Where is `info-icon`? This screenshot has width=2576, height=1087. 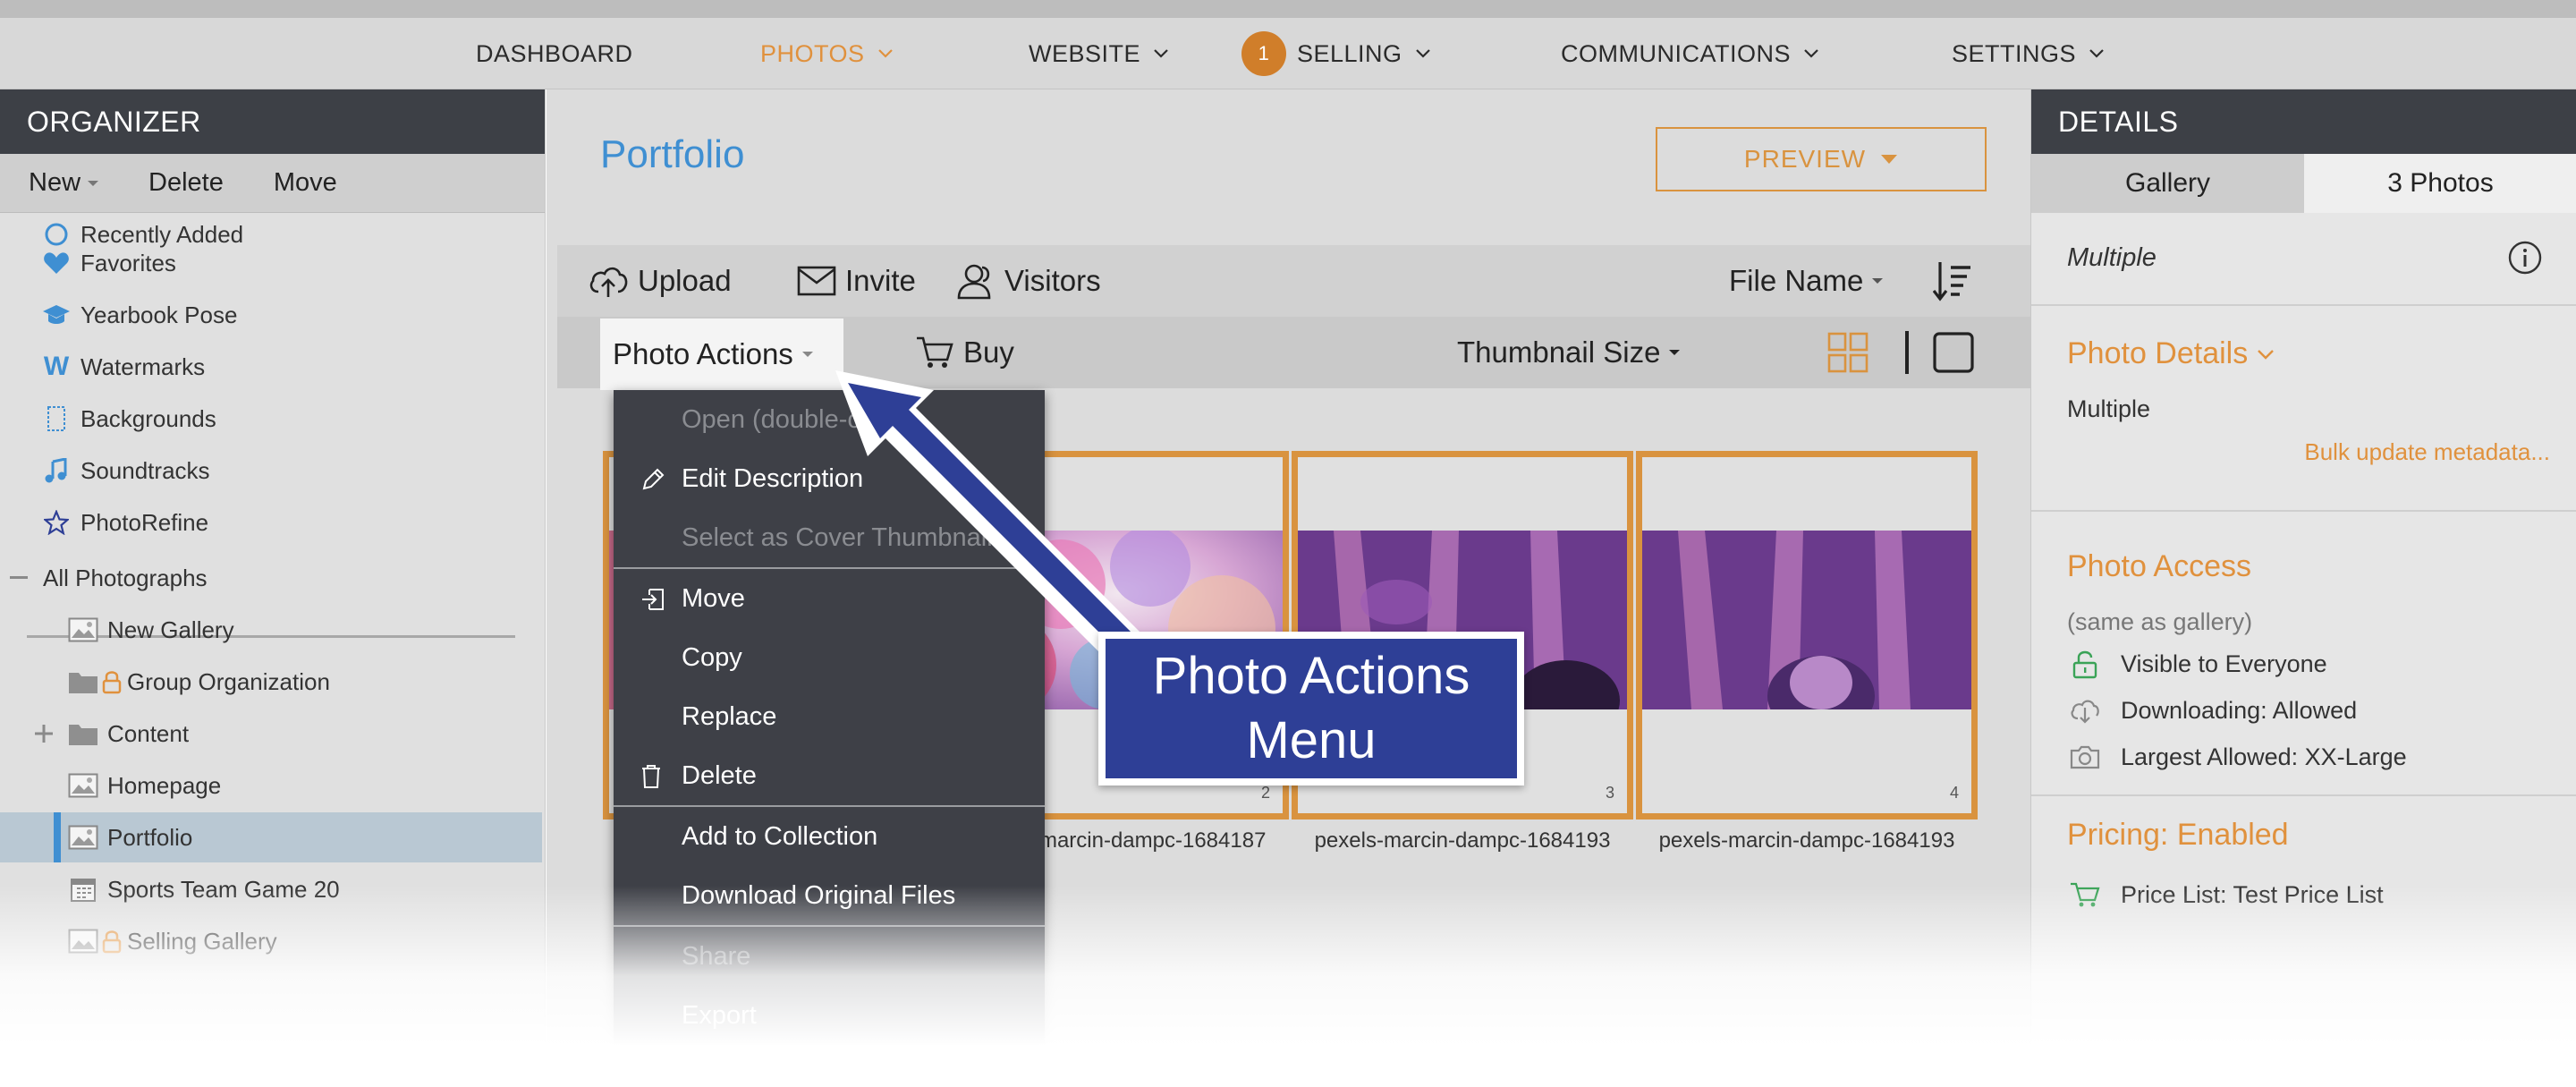
info-icon is located at coordinates (2525, 258).